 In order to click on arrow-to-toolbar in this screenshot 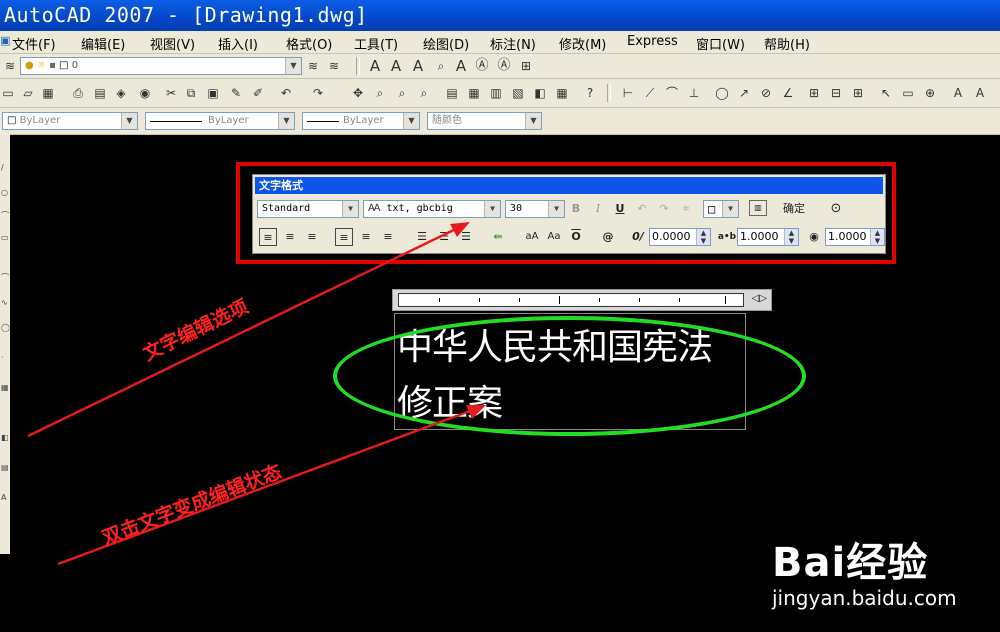, I will do `click(245, 331)`.